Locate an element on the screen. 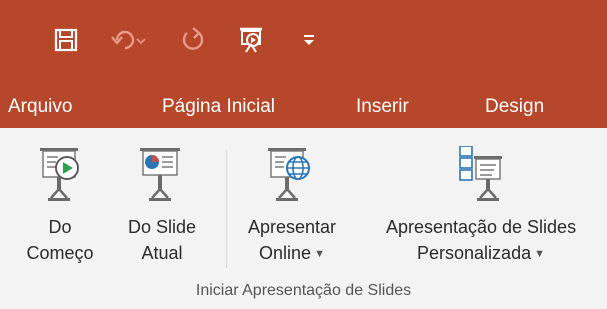 Image resolution: width=607 pixels, height=309 pixels. save-icon is located at coordinates (66, 40).